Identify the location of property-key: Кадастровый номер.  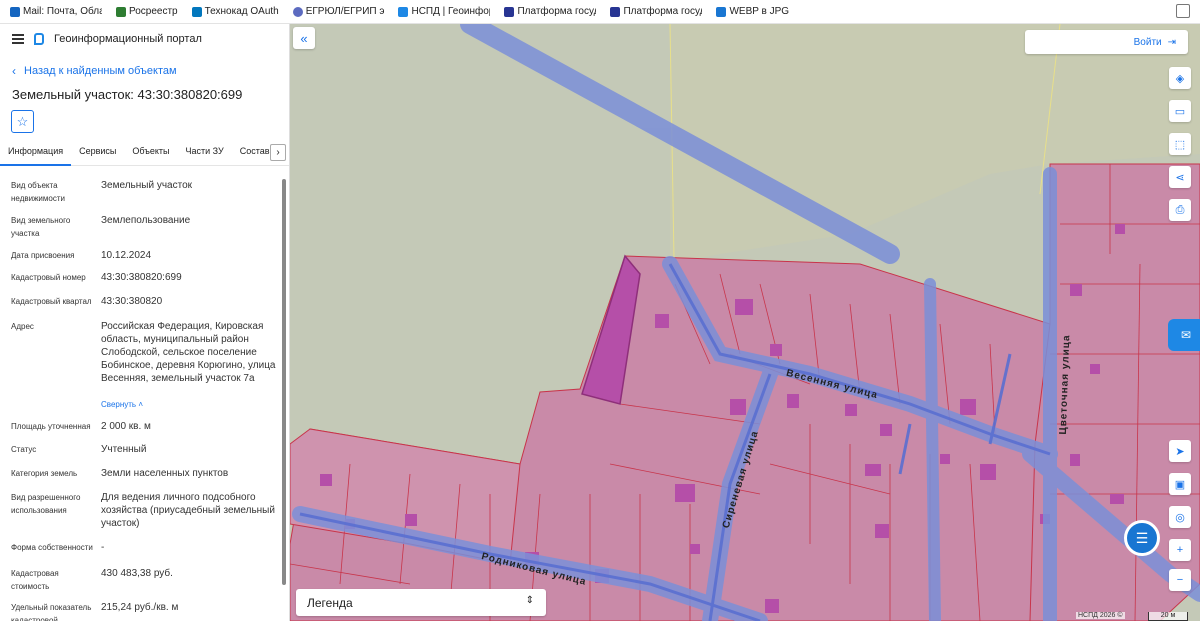
(48, 277).